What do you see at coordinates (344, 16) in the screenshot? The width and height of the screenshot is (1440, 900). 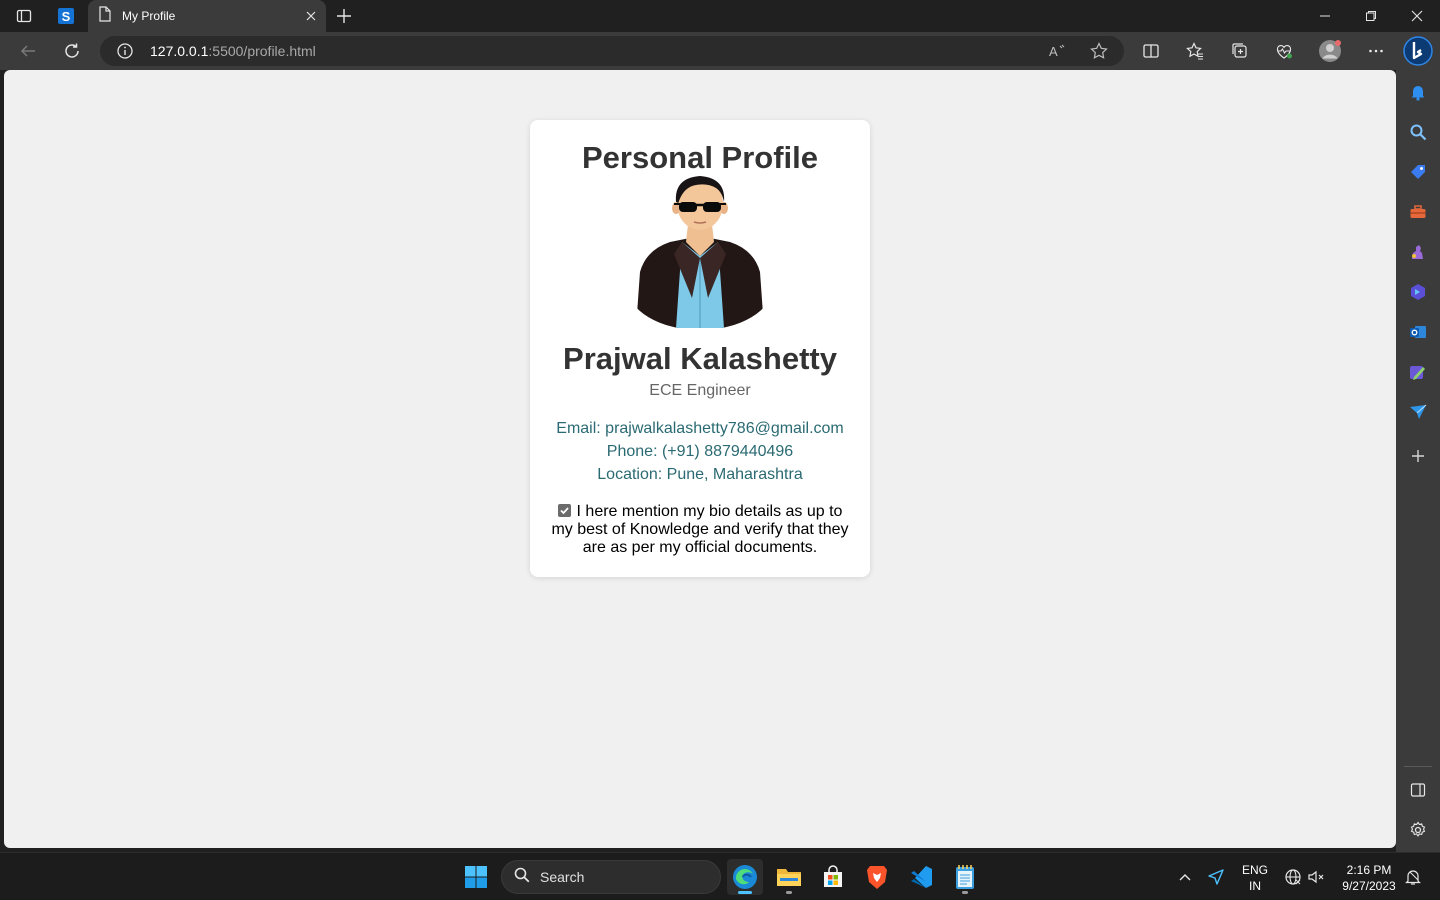 I see `new-tab-button` at bounding box center [344, 16].